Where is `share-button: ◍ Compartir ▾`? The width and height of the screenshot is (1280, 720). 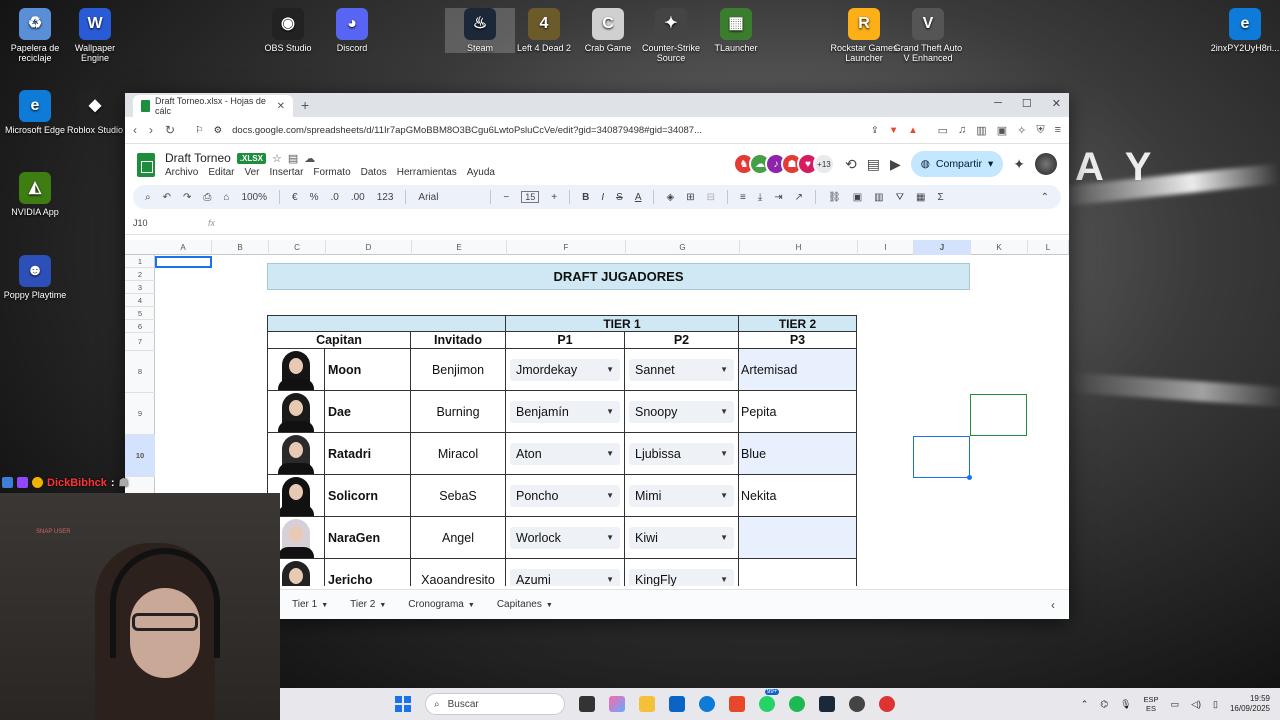
share-button: ◍ Compartir ▾ is located at coordinates (957, 164).